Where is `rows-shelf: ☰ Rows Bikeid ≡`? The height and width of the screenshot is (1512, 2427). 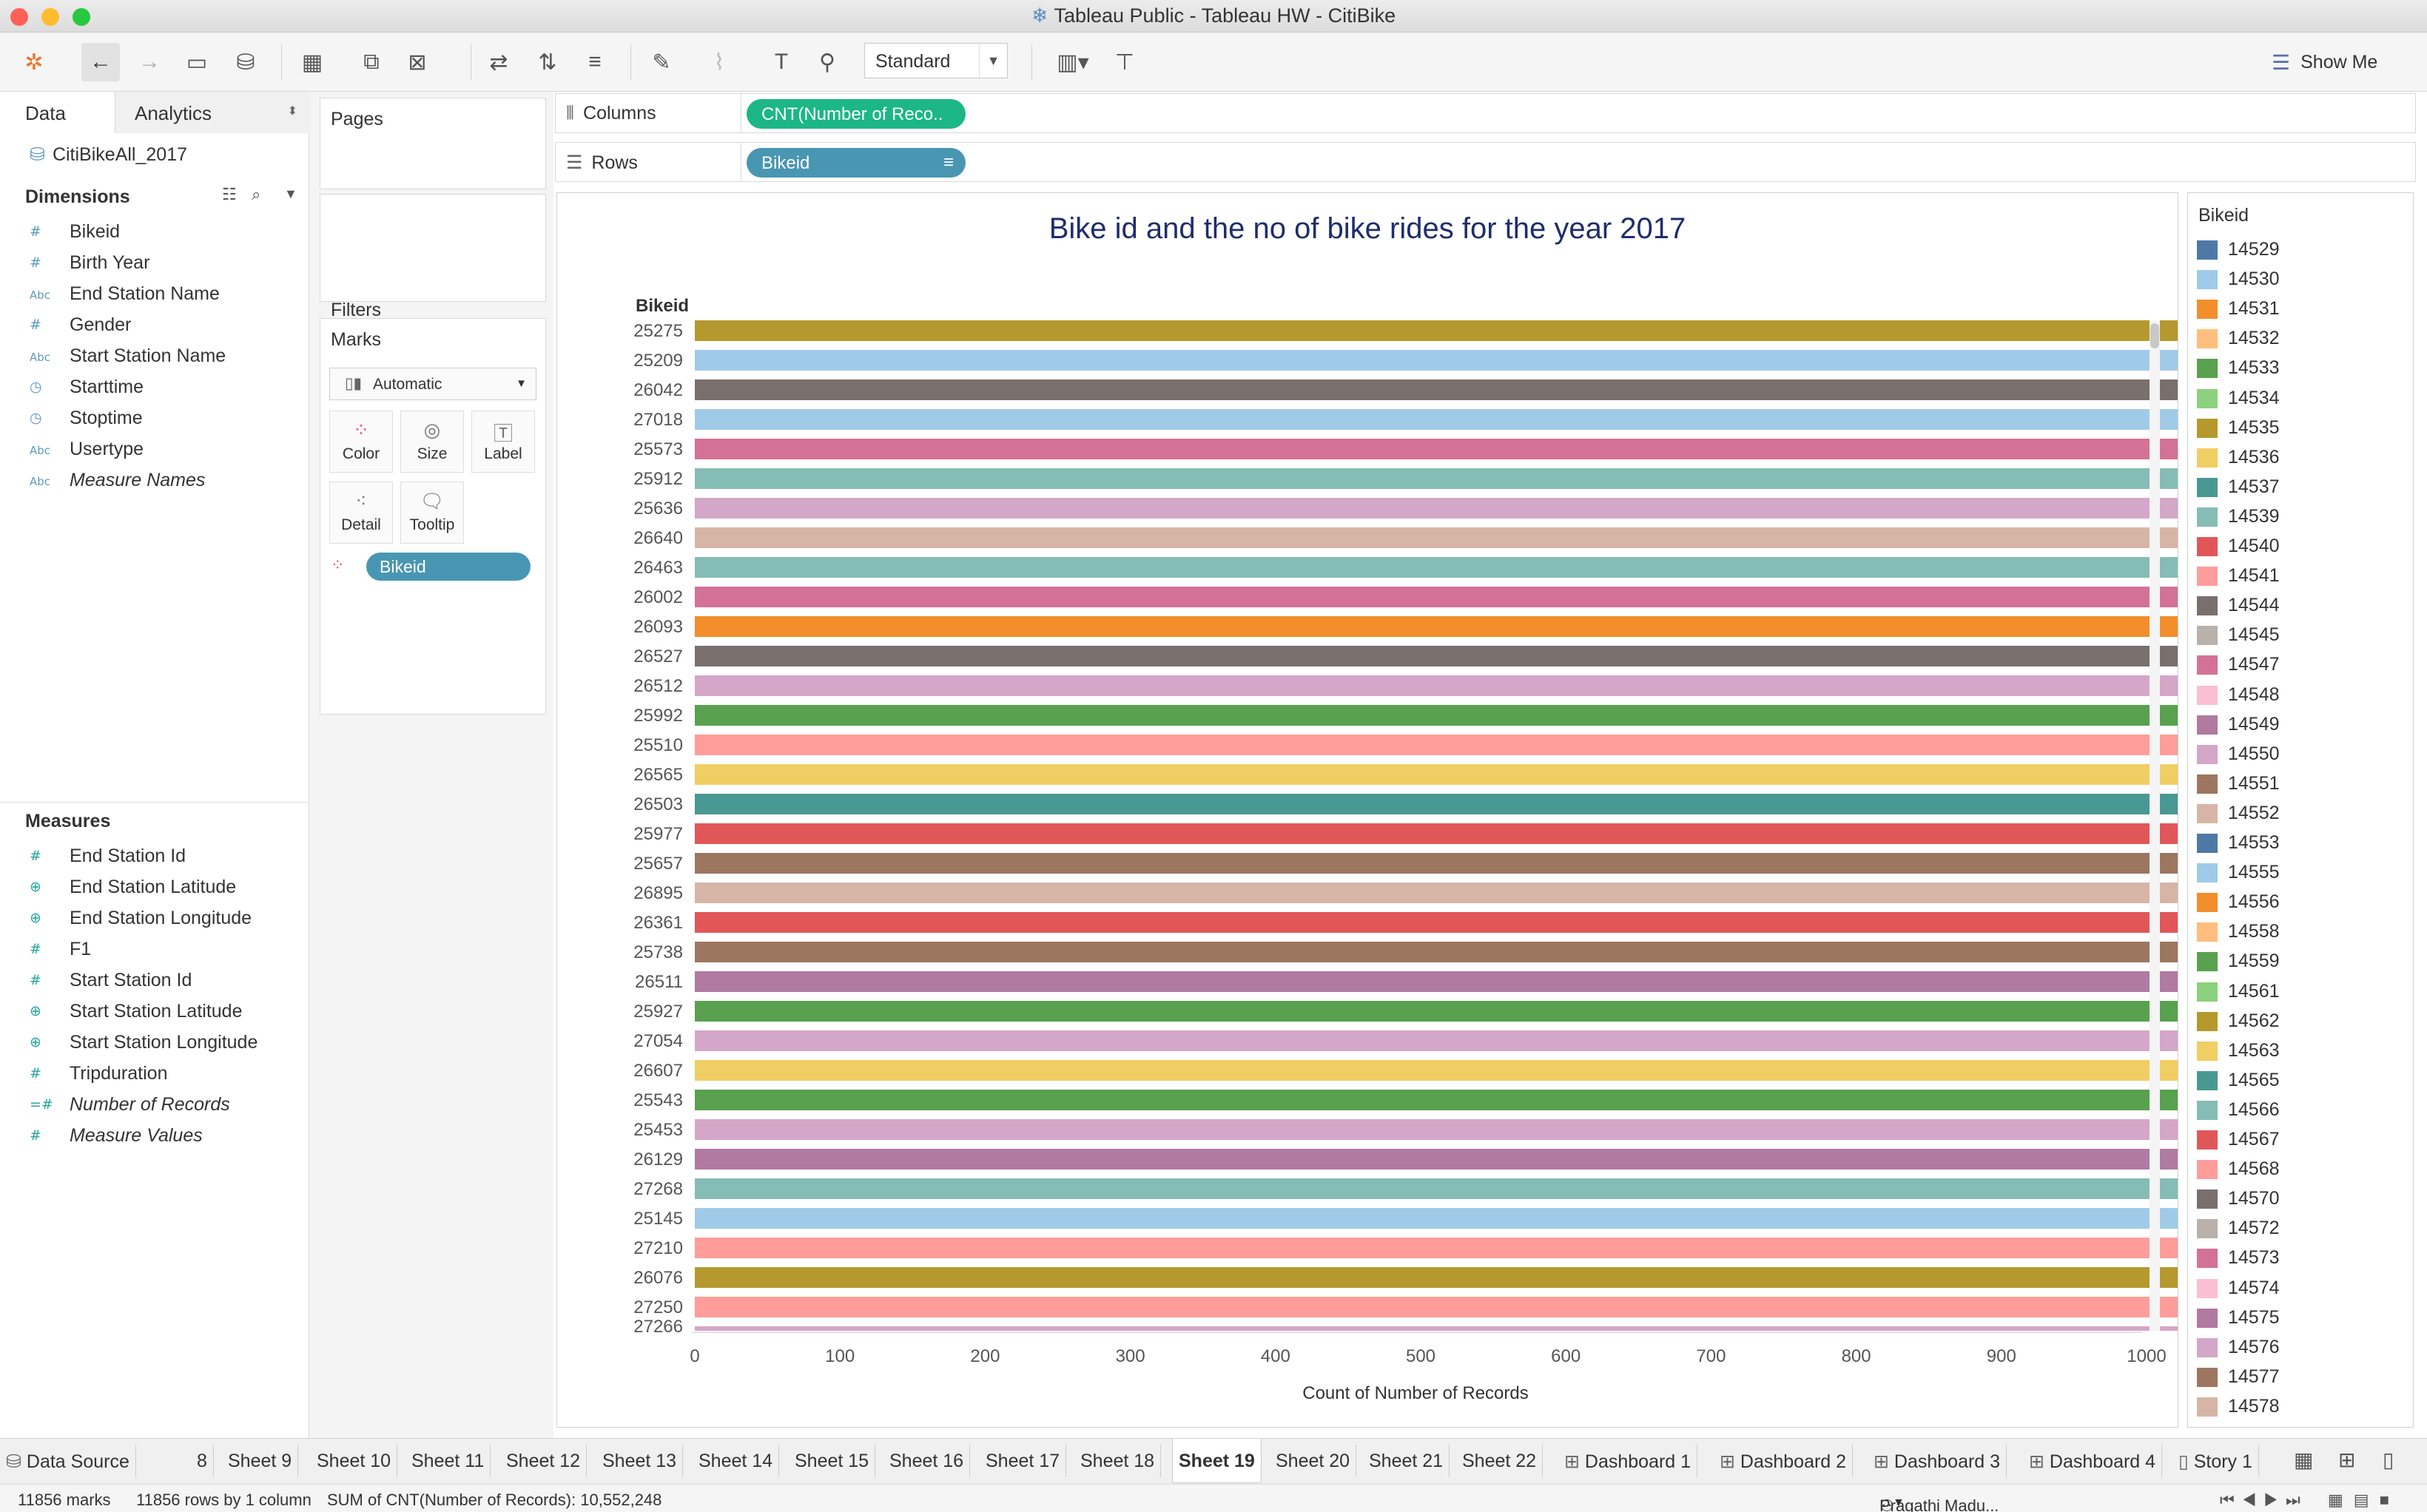
rows-shelf: ☰ Rows Bikeid ≡ is located at coordinates (1485, 162).